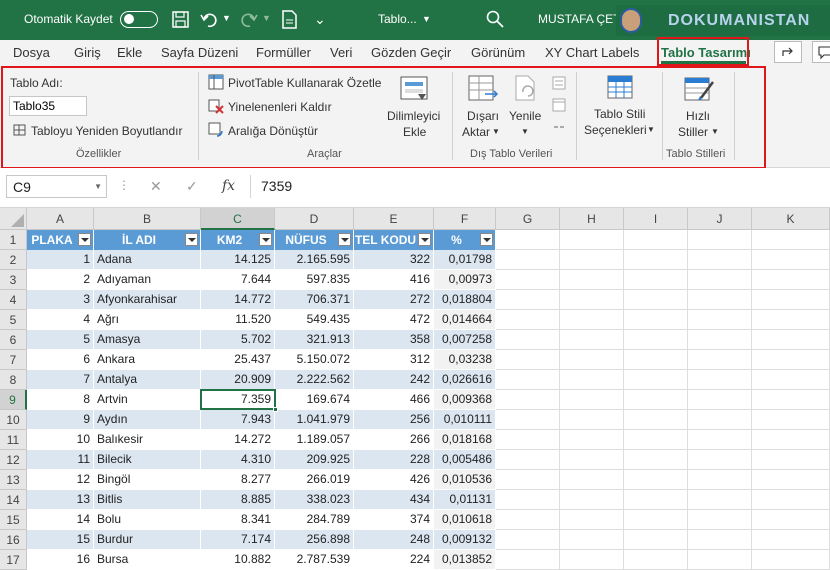 This screenshot has height=570, width=830. Describe the element at coordinates (465, 540) in the screenshot. I see `table-cell: 0,009132` at that location.